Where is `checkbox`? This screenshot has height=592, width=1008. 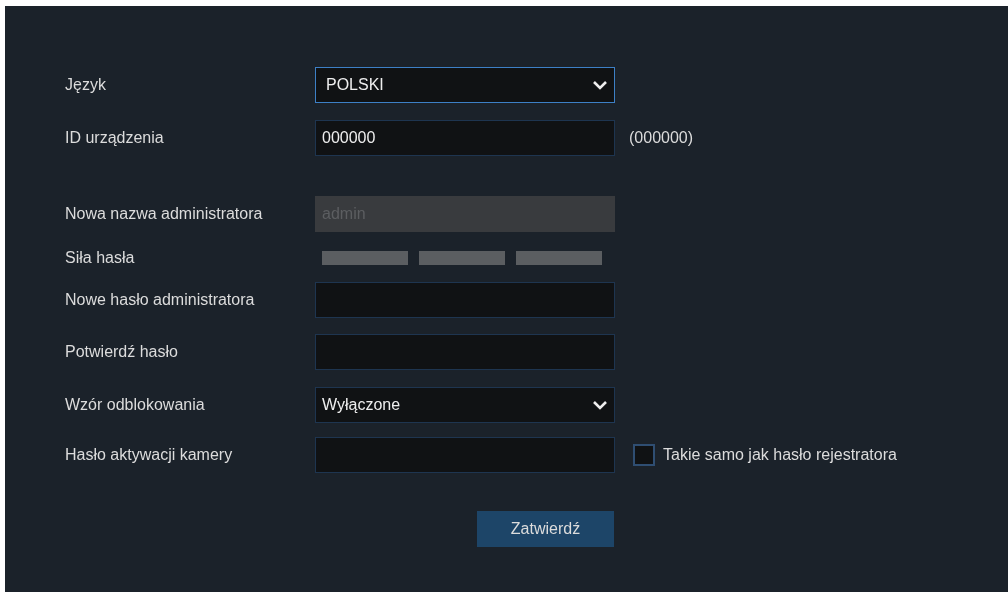
checkbox is located at coordinates (644, 455).